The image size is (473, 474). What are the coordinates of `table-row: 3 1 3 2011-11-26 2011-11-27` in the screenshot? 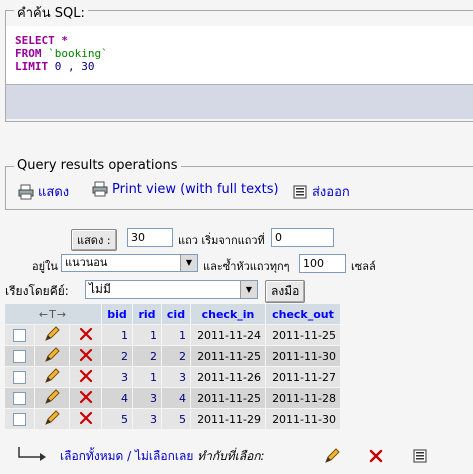 It's located at (172, 377).